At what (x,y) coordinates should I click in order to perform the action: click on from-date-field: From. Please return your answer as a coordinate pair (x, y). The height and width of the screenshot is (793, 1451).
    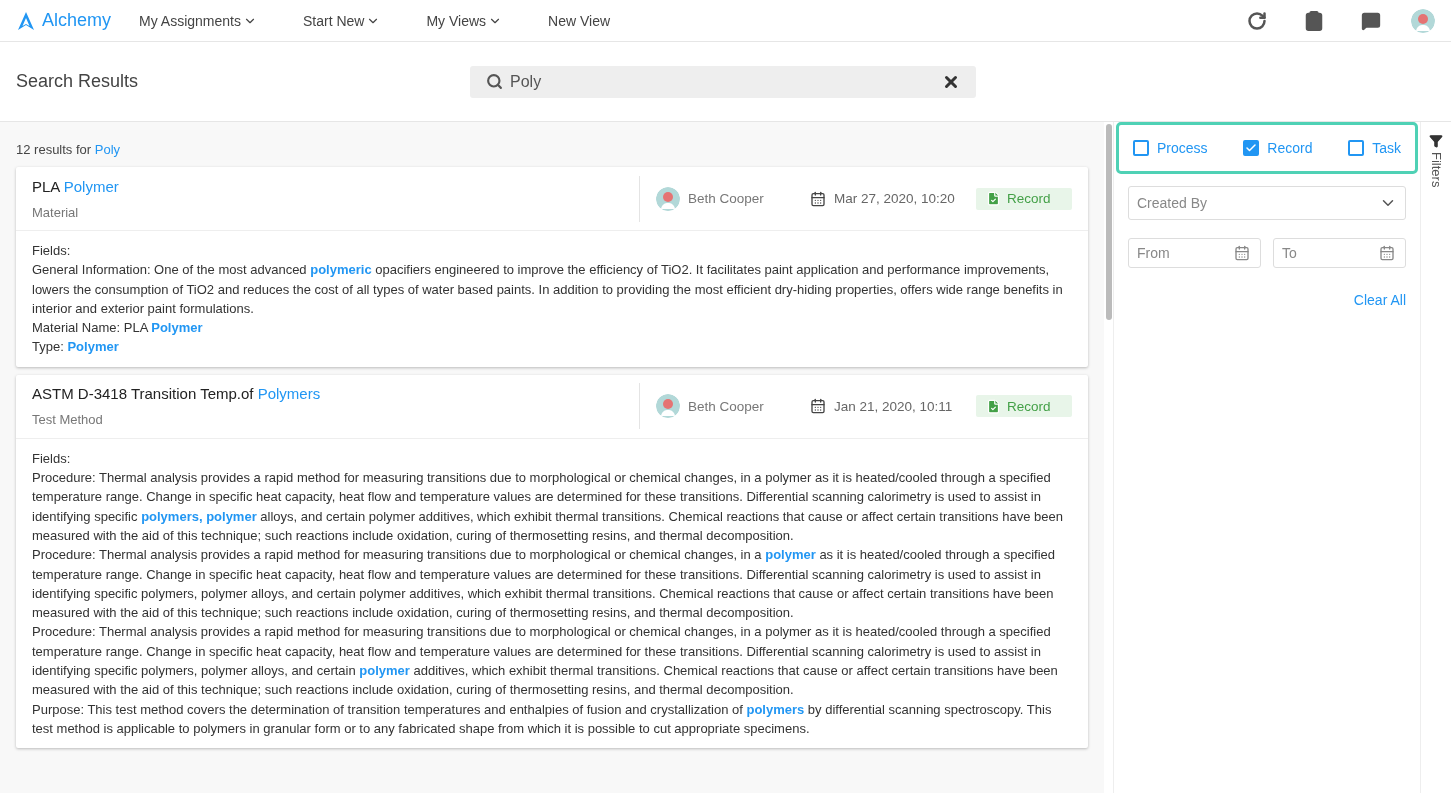
    Looking at the image, I should click on (1194, 253).